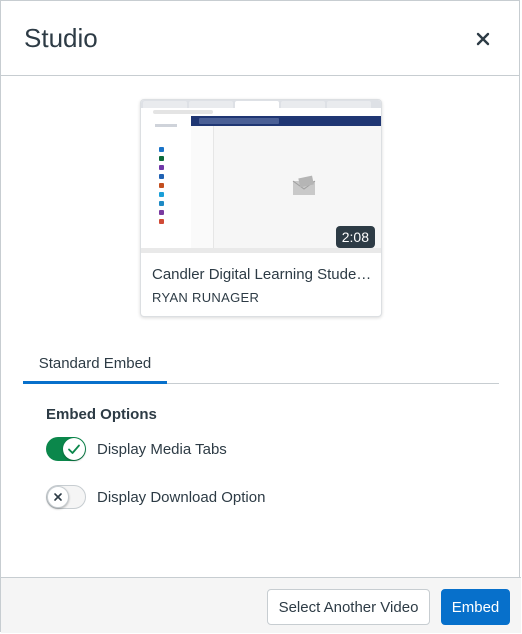 This screenshot has height=634, width=522. I want to click on x-icon, so click(58, 497).